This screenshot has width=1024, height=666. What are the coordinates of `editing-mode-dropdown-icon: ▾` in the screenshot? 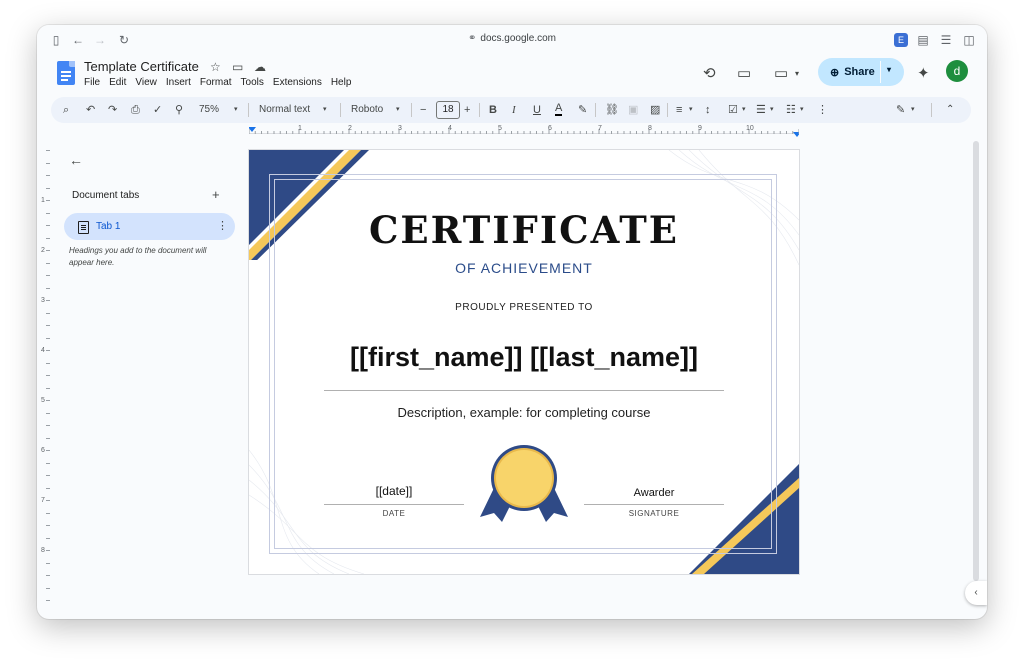 It's located at (913, 110).